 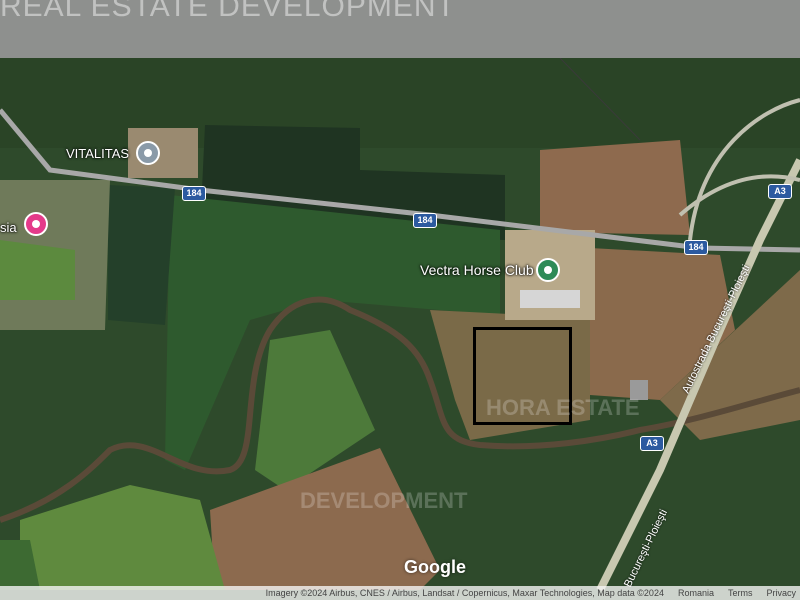 I want to click on vectra-buildings, so click(x=550, y=299).